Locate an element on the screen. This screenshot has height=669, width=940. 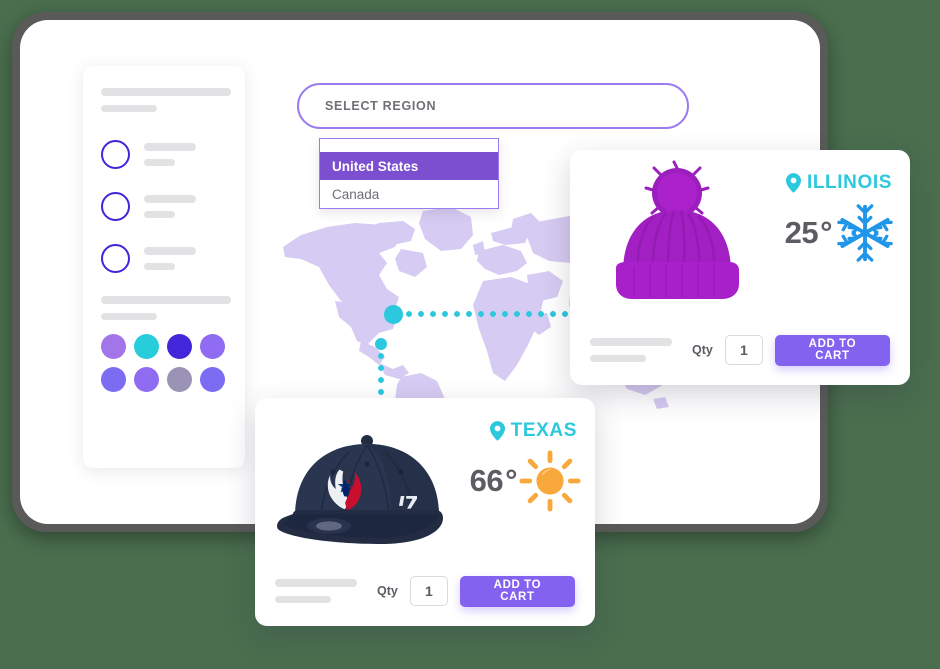
location-row-illinois: ILLINOIS is located at coordinates (838, 183).